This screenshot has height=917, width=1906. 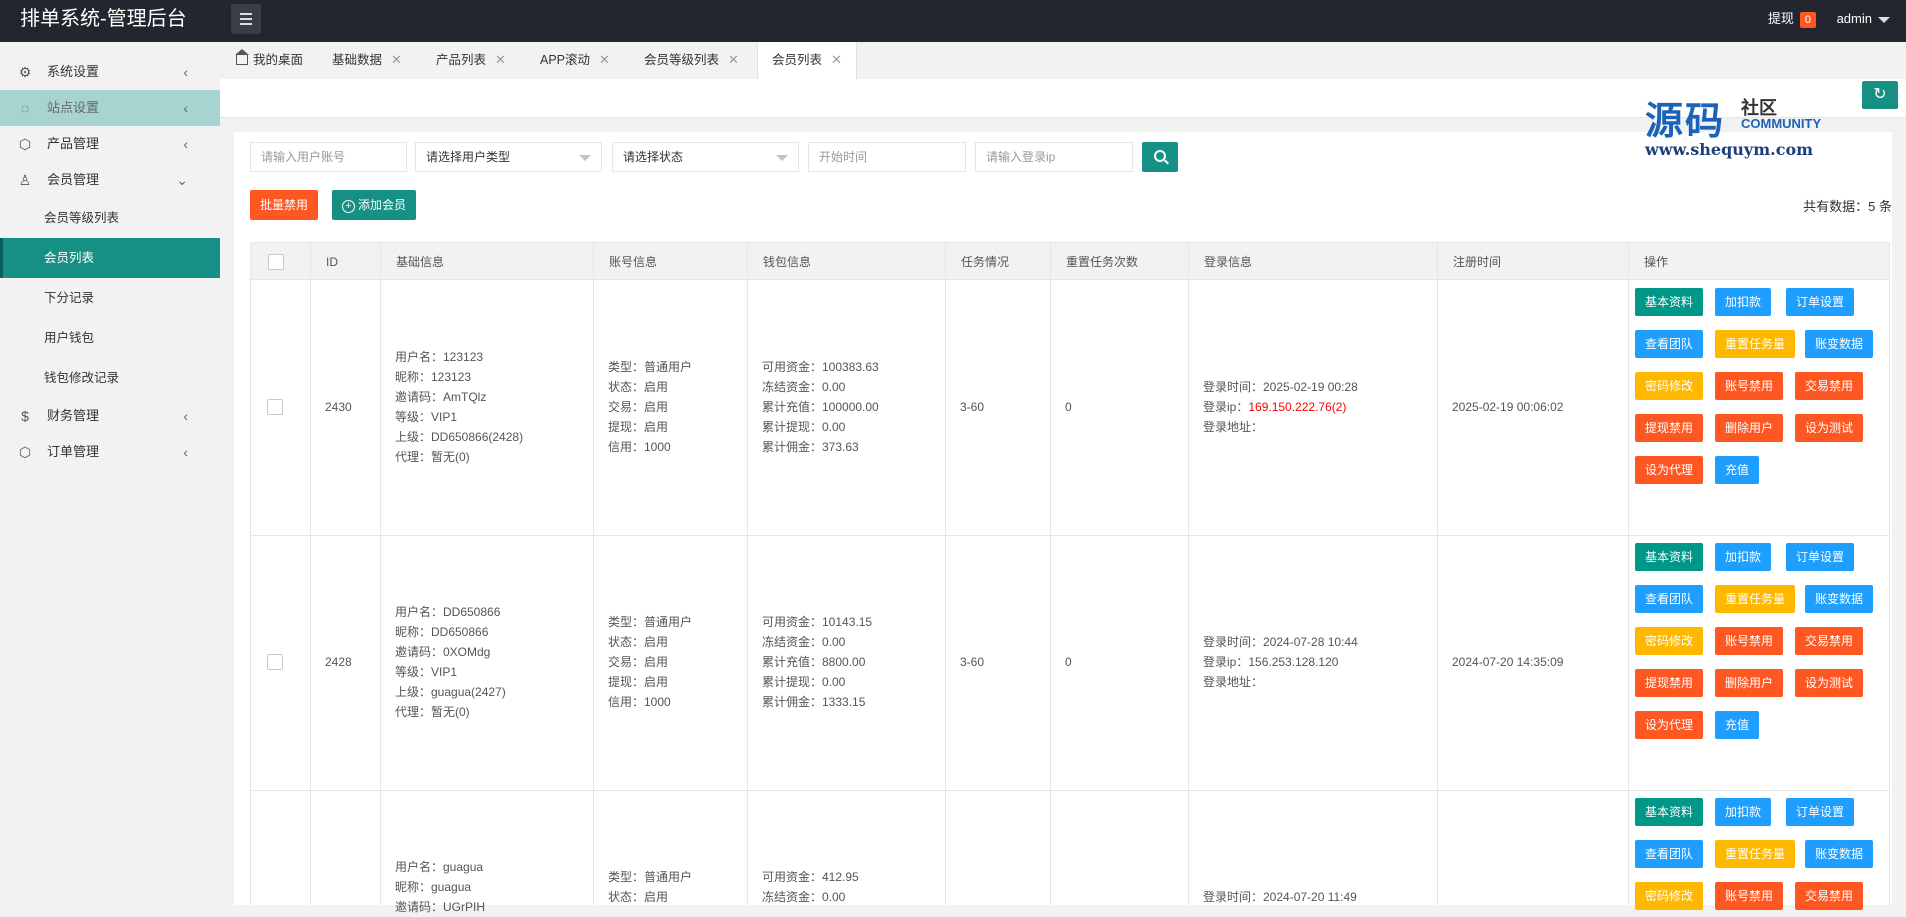 What do you see at coordinates (110, 338) in the screenshot?
I see `sidebar-child-user-wallet: 用户钱包` at bounding box center [110, 338].